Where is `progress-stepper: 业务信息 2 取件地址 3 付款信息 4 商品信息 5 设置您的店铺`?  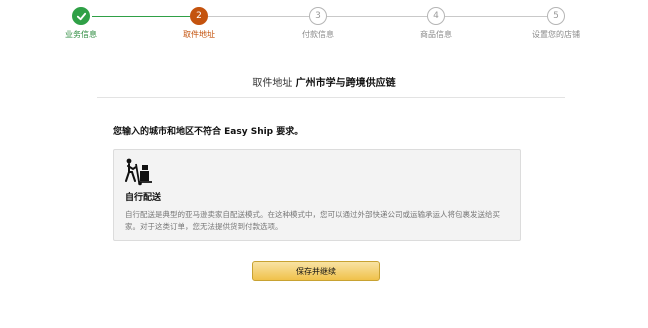 progress-stepper: 业务信息 2 取件地址 3 付款信息 4 商品信息 5 设置您的店铺 is located at coordinates (324, 24).